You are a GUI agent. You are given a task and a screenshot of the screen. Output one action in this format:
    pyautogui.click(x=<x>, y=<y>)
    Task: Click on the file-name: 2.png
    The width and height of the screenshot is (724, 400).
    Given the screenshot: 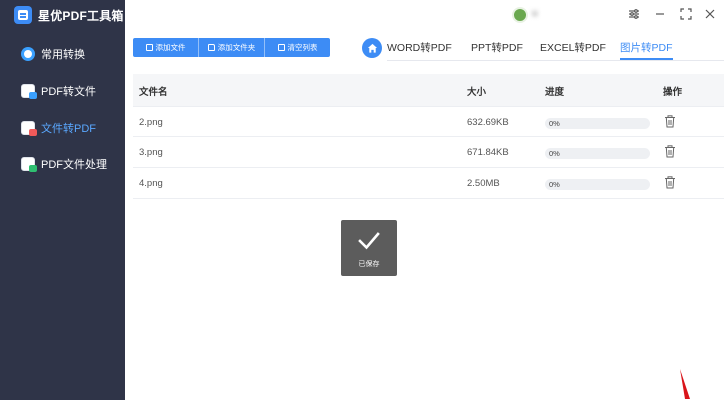 What is the action you would take?
    pyautogui.click(x=151, y=122)
    